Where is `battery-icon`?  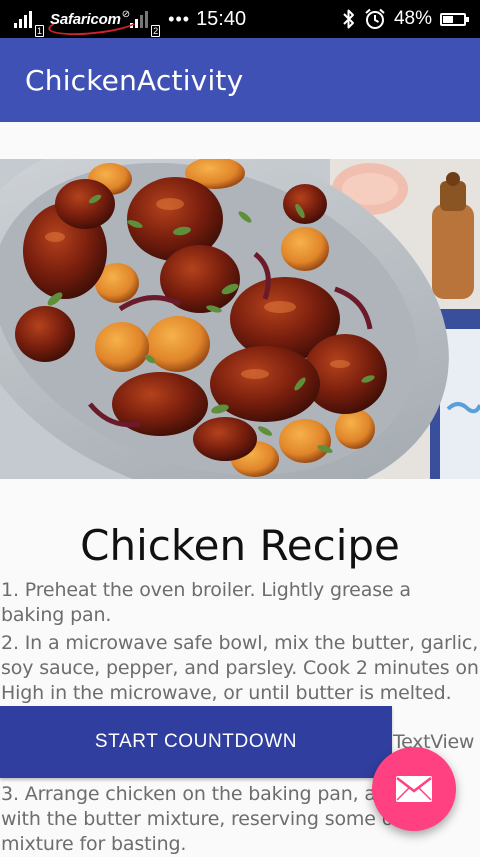
battery-icon is located at coordinates (454, 19).